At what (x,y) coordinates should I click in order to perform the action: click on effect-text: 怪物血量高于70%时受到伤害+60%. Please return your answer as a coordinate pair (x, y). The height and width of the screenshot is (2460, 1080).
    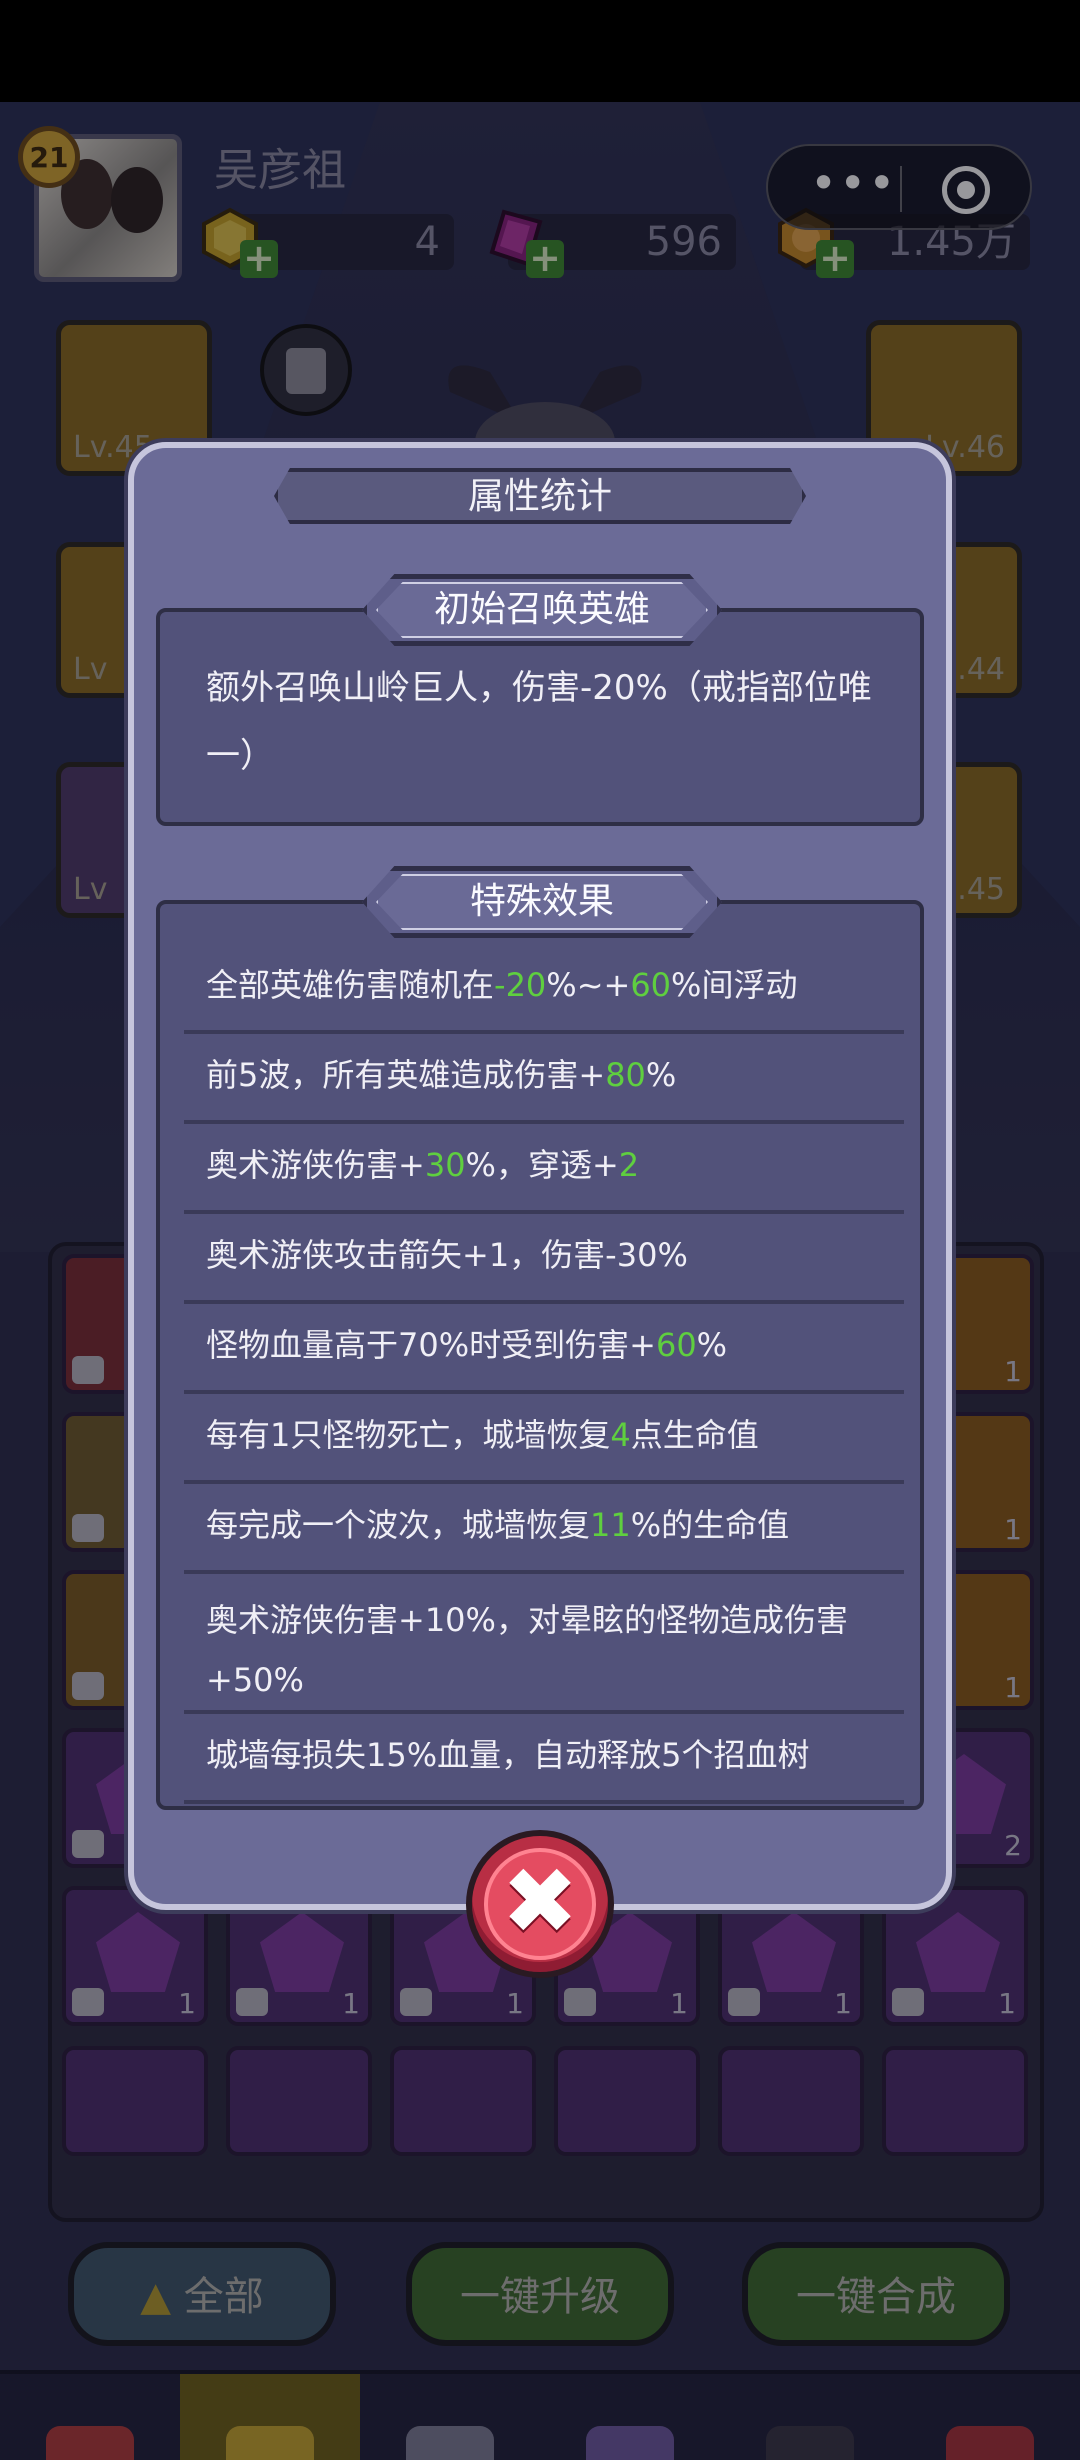
    Looking at the image, I should click on (550, 1345).